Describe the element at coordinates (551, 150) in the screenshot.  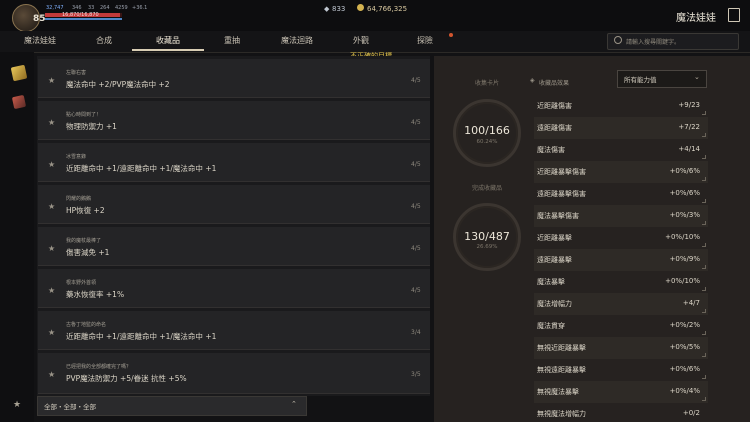
I see `effect-name: 魔法傷害` at that location.